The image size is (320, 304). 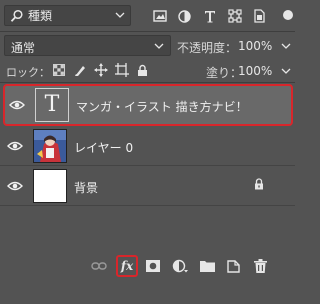 I want to click on adjustment-layer-icon, so click(x=180, y=266).